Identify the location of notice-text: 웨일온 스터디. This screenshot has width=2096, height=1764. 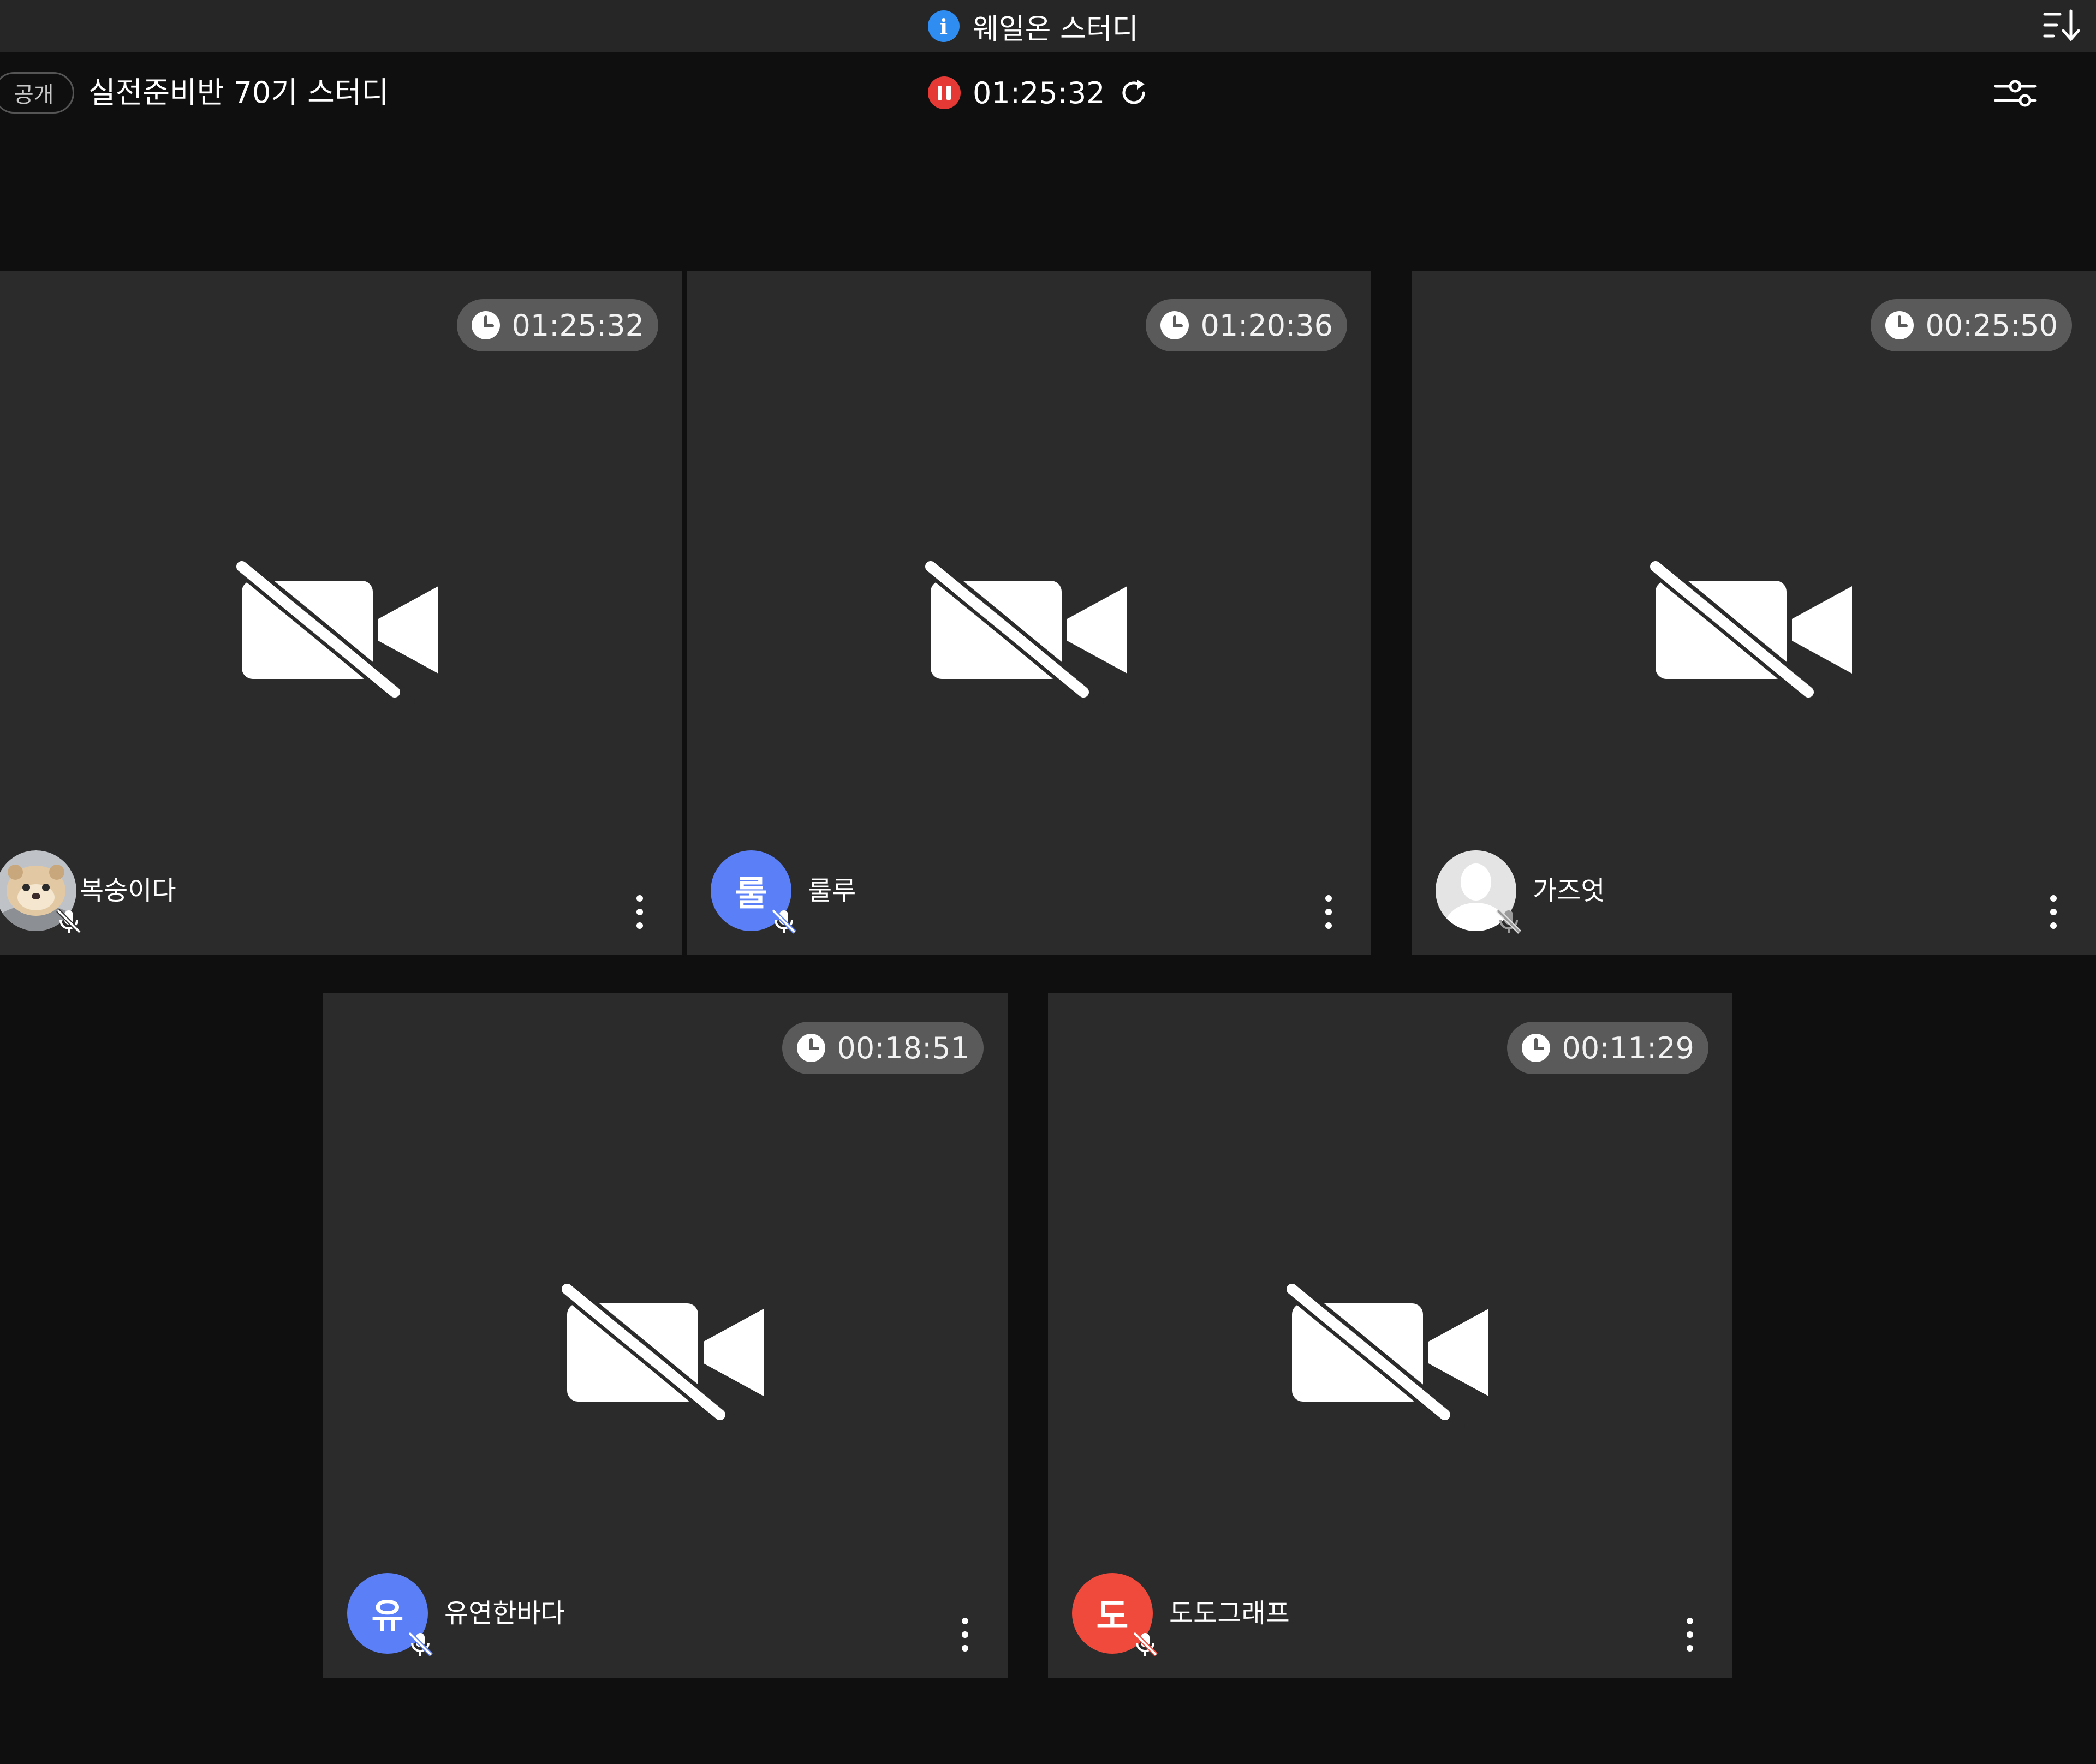
(1056, 29).